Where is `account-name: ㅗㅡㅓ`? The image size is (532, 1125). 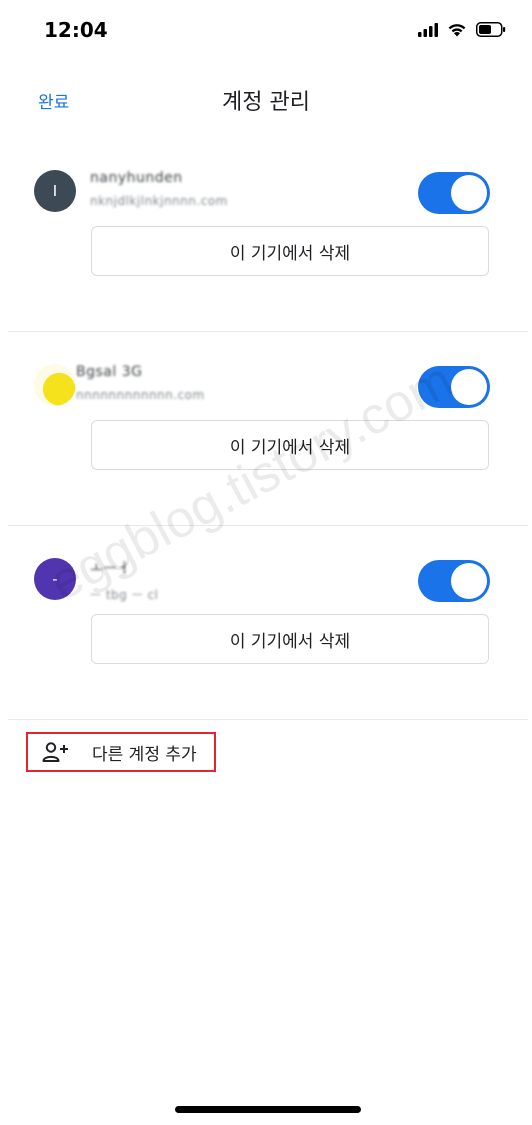
account-name: ㅗㅡㅓ is located at coordinates (110, 569).